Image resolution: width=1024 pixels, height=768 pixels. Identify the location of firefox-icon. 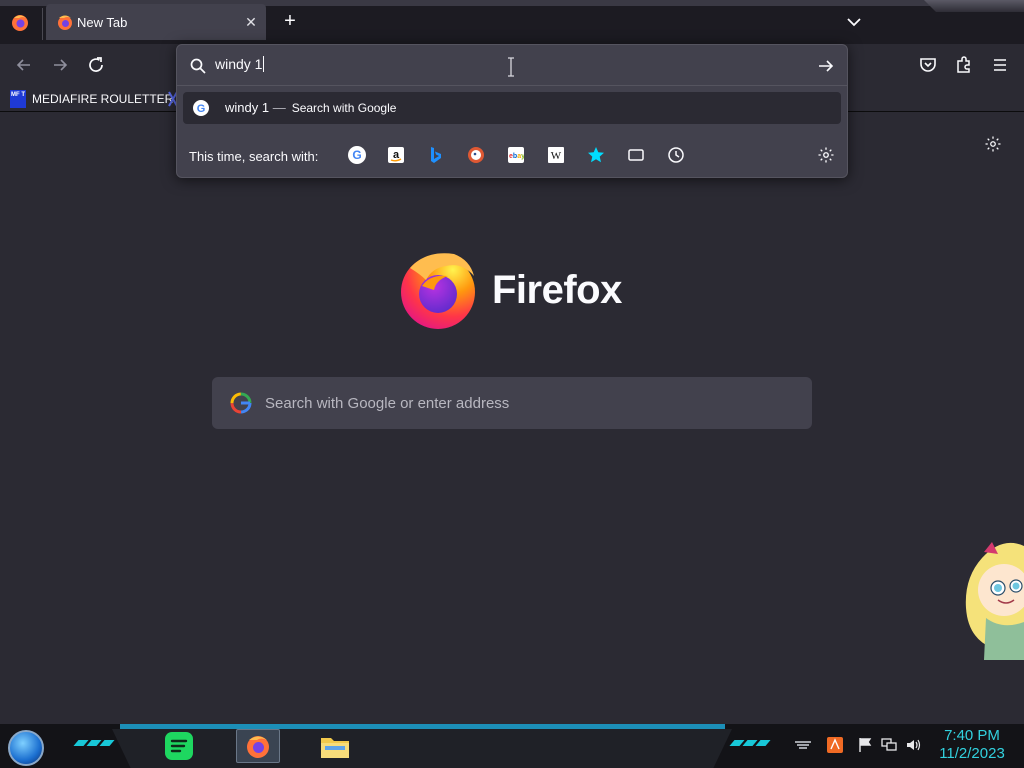
(258, 747).